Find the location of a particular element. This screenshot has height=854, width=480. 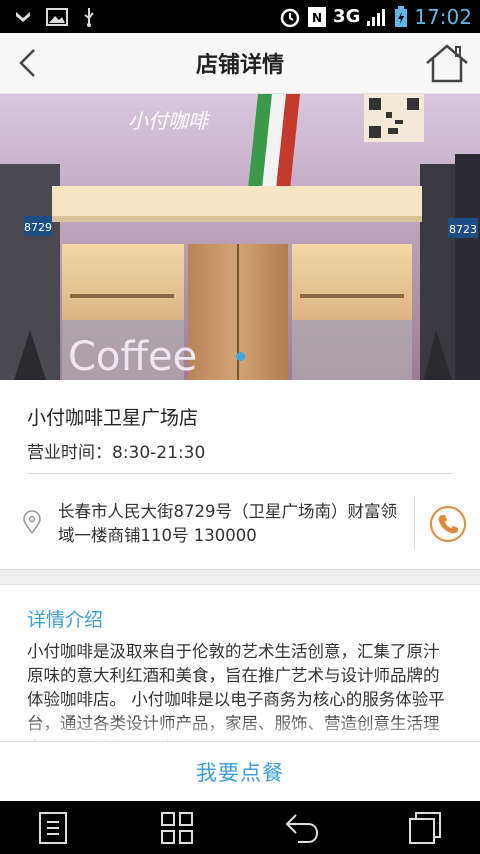

grid-icon is located at coordinates (177, 828).